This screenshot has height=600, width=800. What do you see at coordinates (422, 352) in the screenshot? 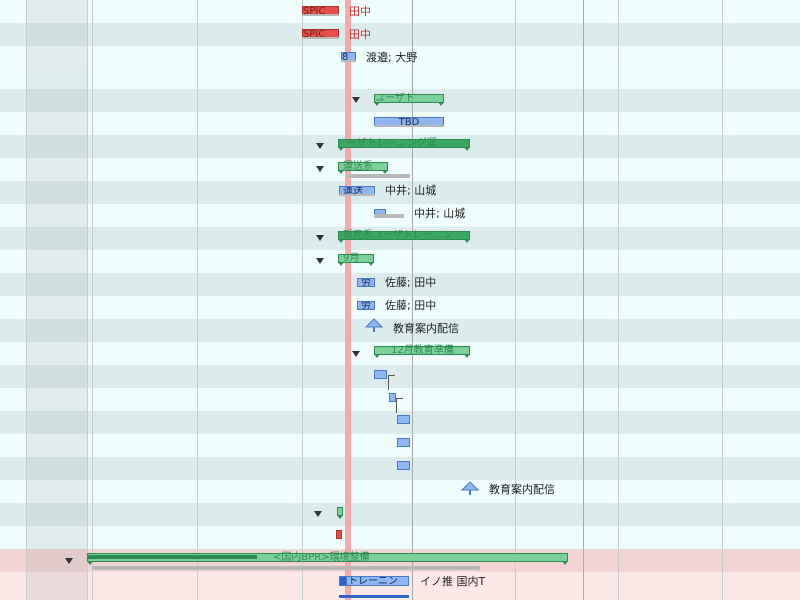
I see `summary-bar: 12月教育準備` at bounding box center [422, 352].